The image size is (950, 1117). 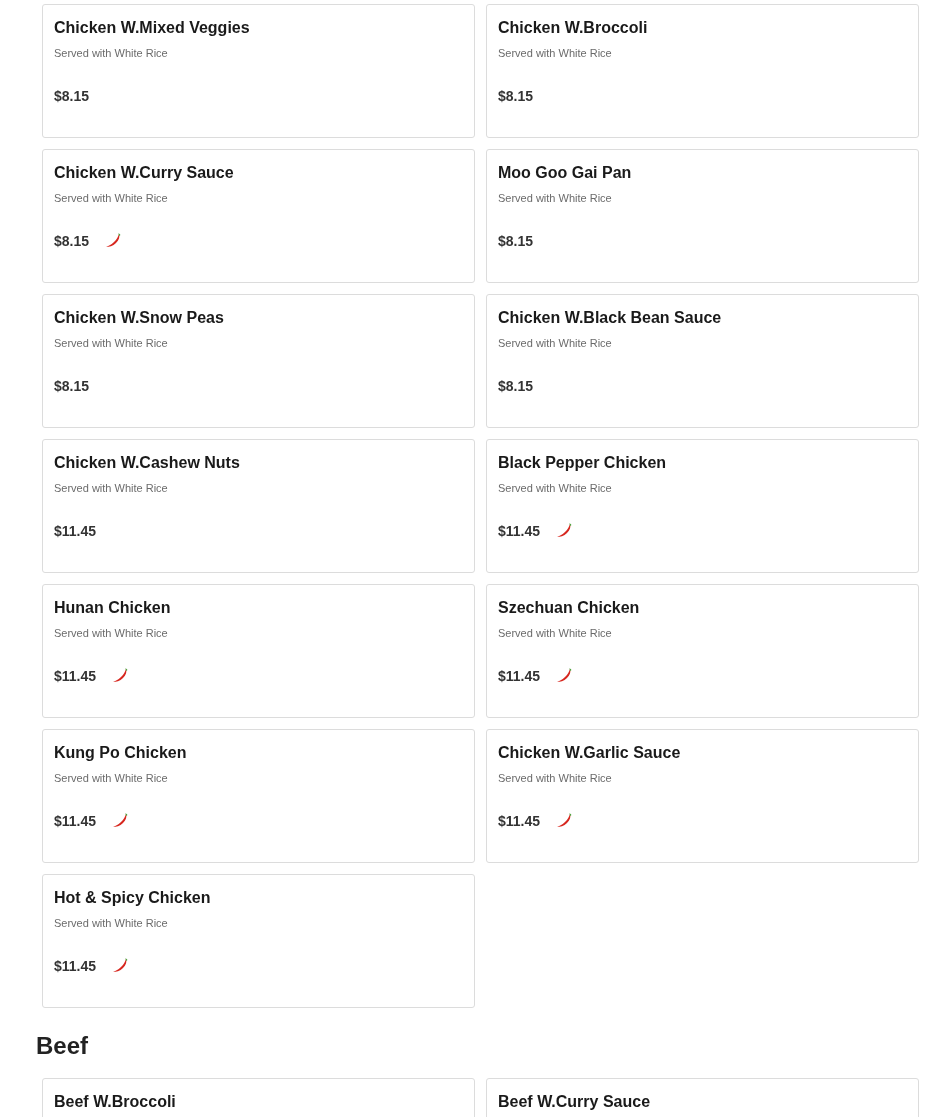 What do you see at coordinates (702, 216) in the screenshot?
I see `menu-item-card: Moo Goo Gai Pan Served with White Rice $8.15` at bounding box center [702, 216].